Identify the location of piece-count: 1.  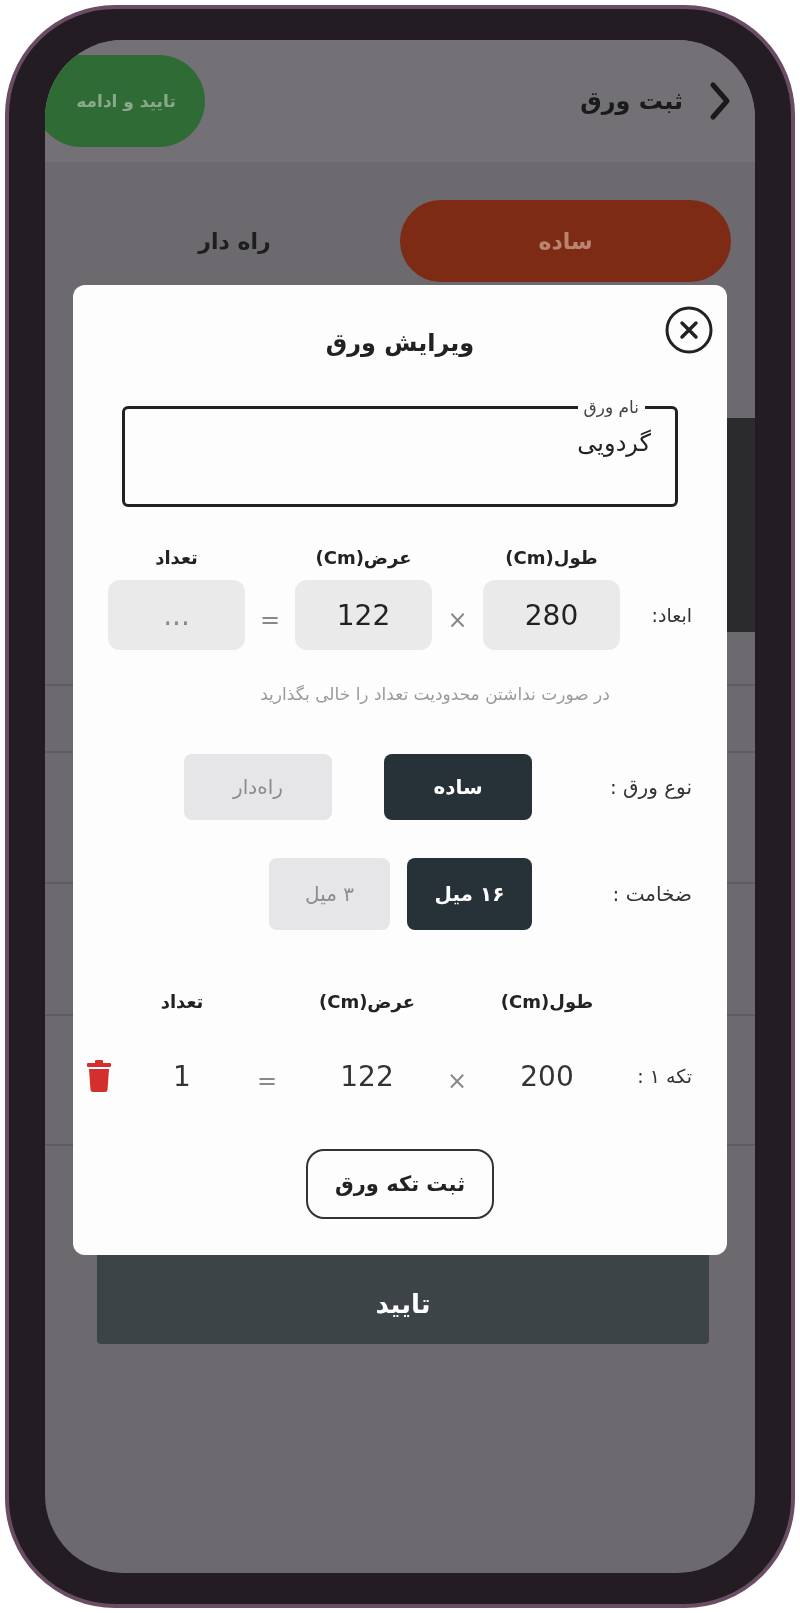
(182, 1076).